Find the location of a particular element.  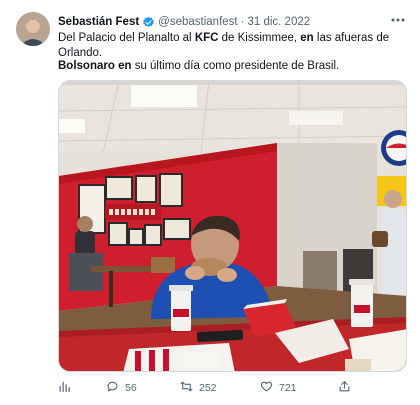

share-button is located at coordinates (344, 388).